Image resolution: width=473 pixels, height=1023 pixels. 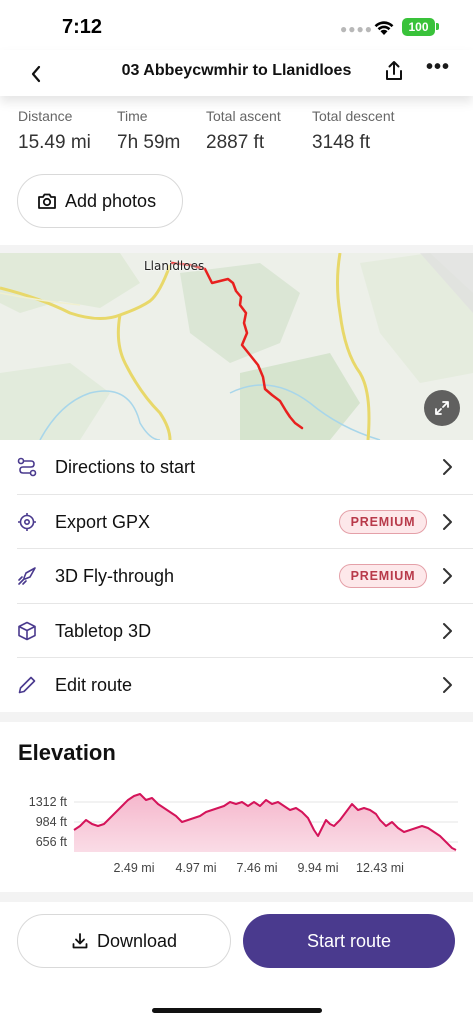 I want to click on add-photos-label: Add photos, so click(x=111, y=200).